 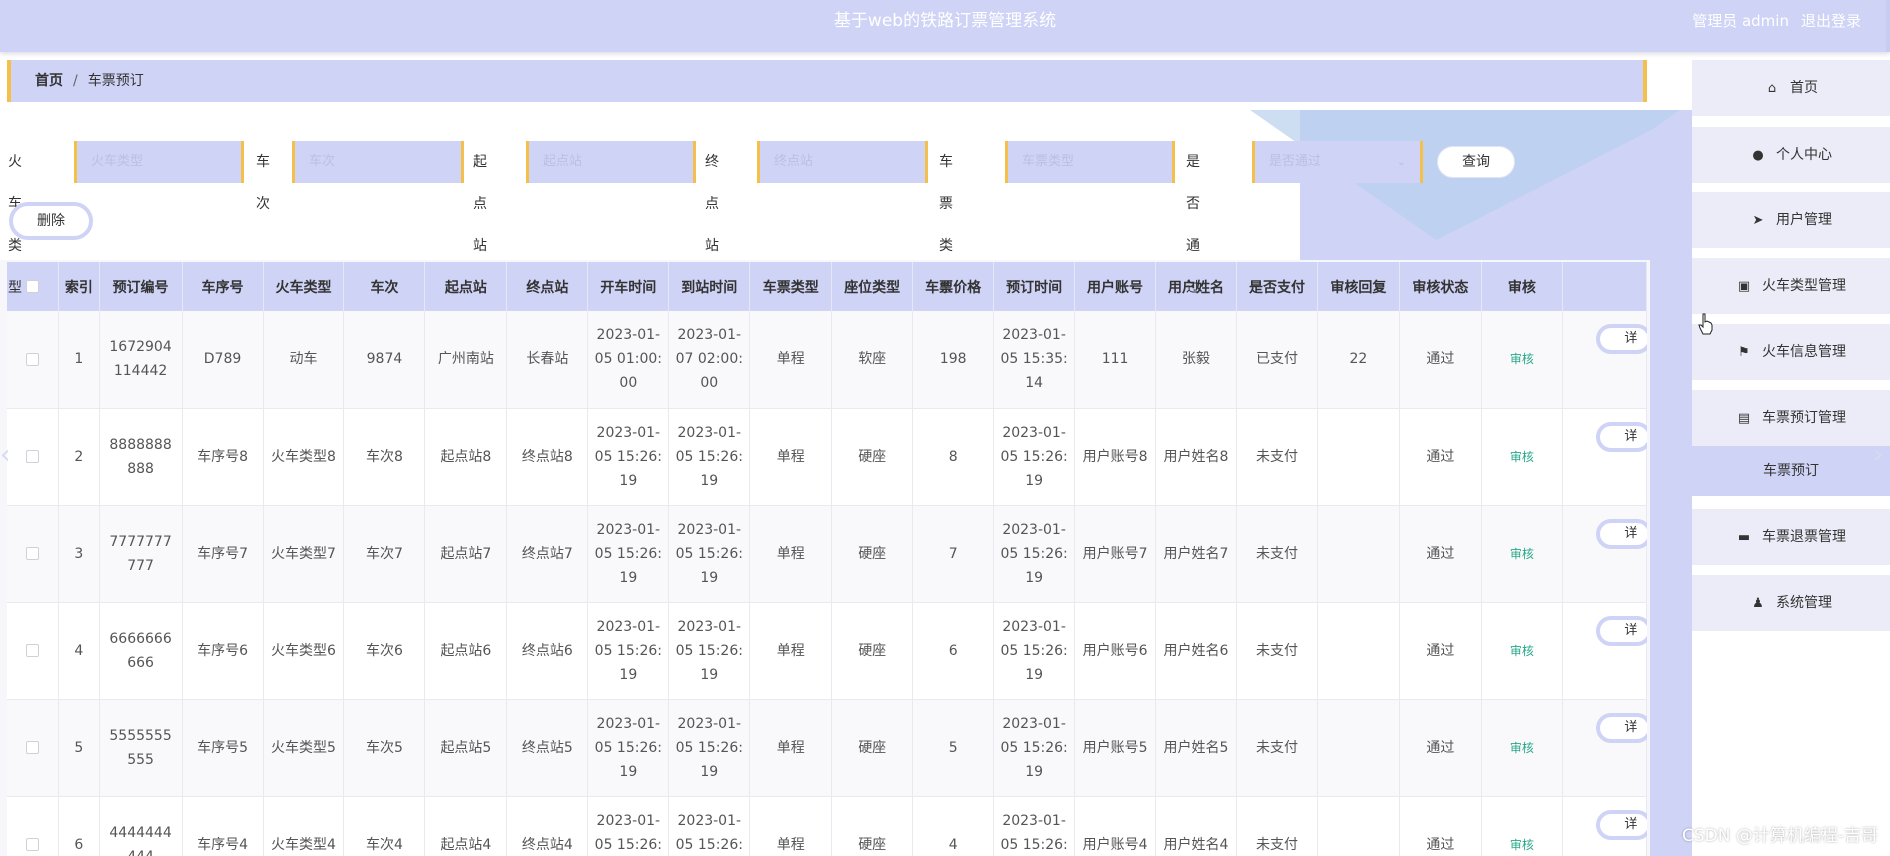 I want to click on filter-label-train-no: 车次, so click(x=263, y=183).